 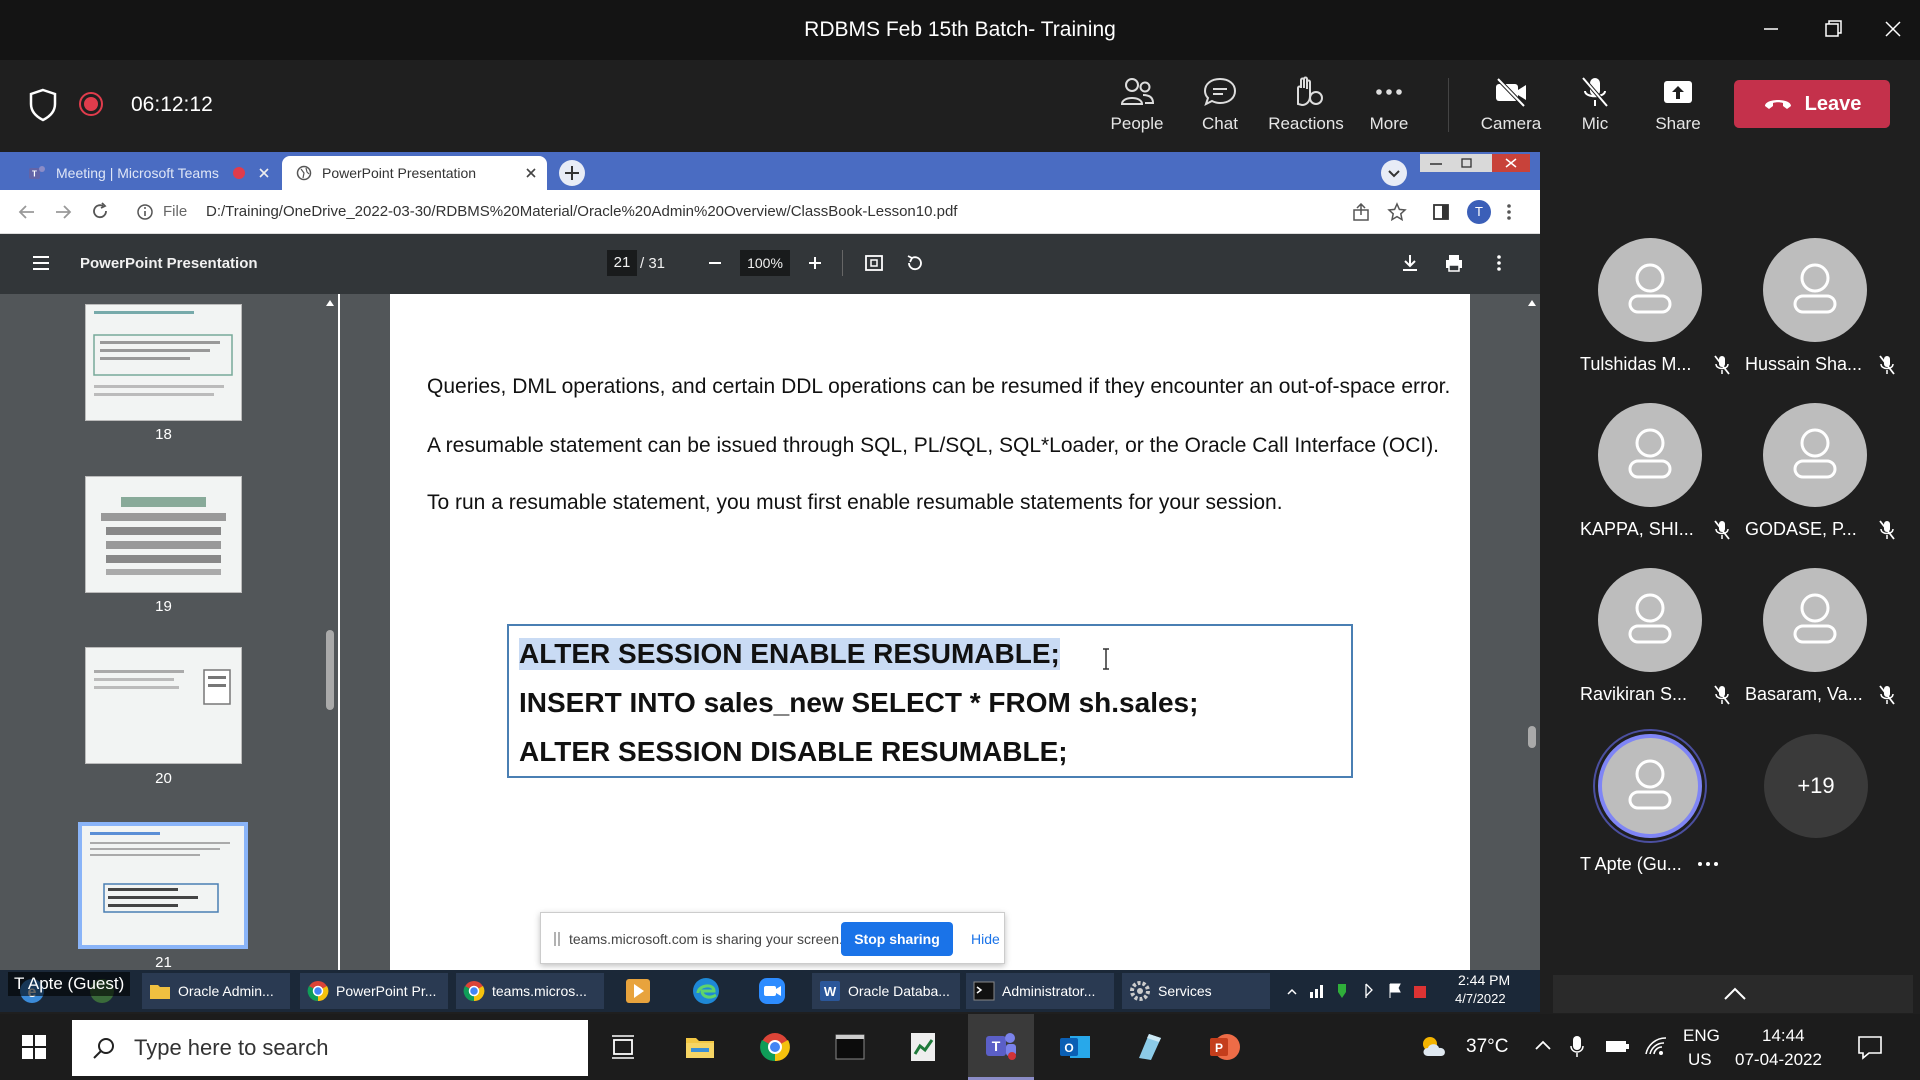 I want to click on download-icon, so click(x=1410, y=263).